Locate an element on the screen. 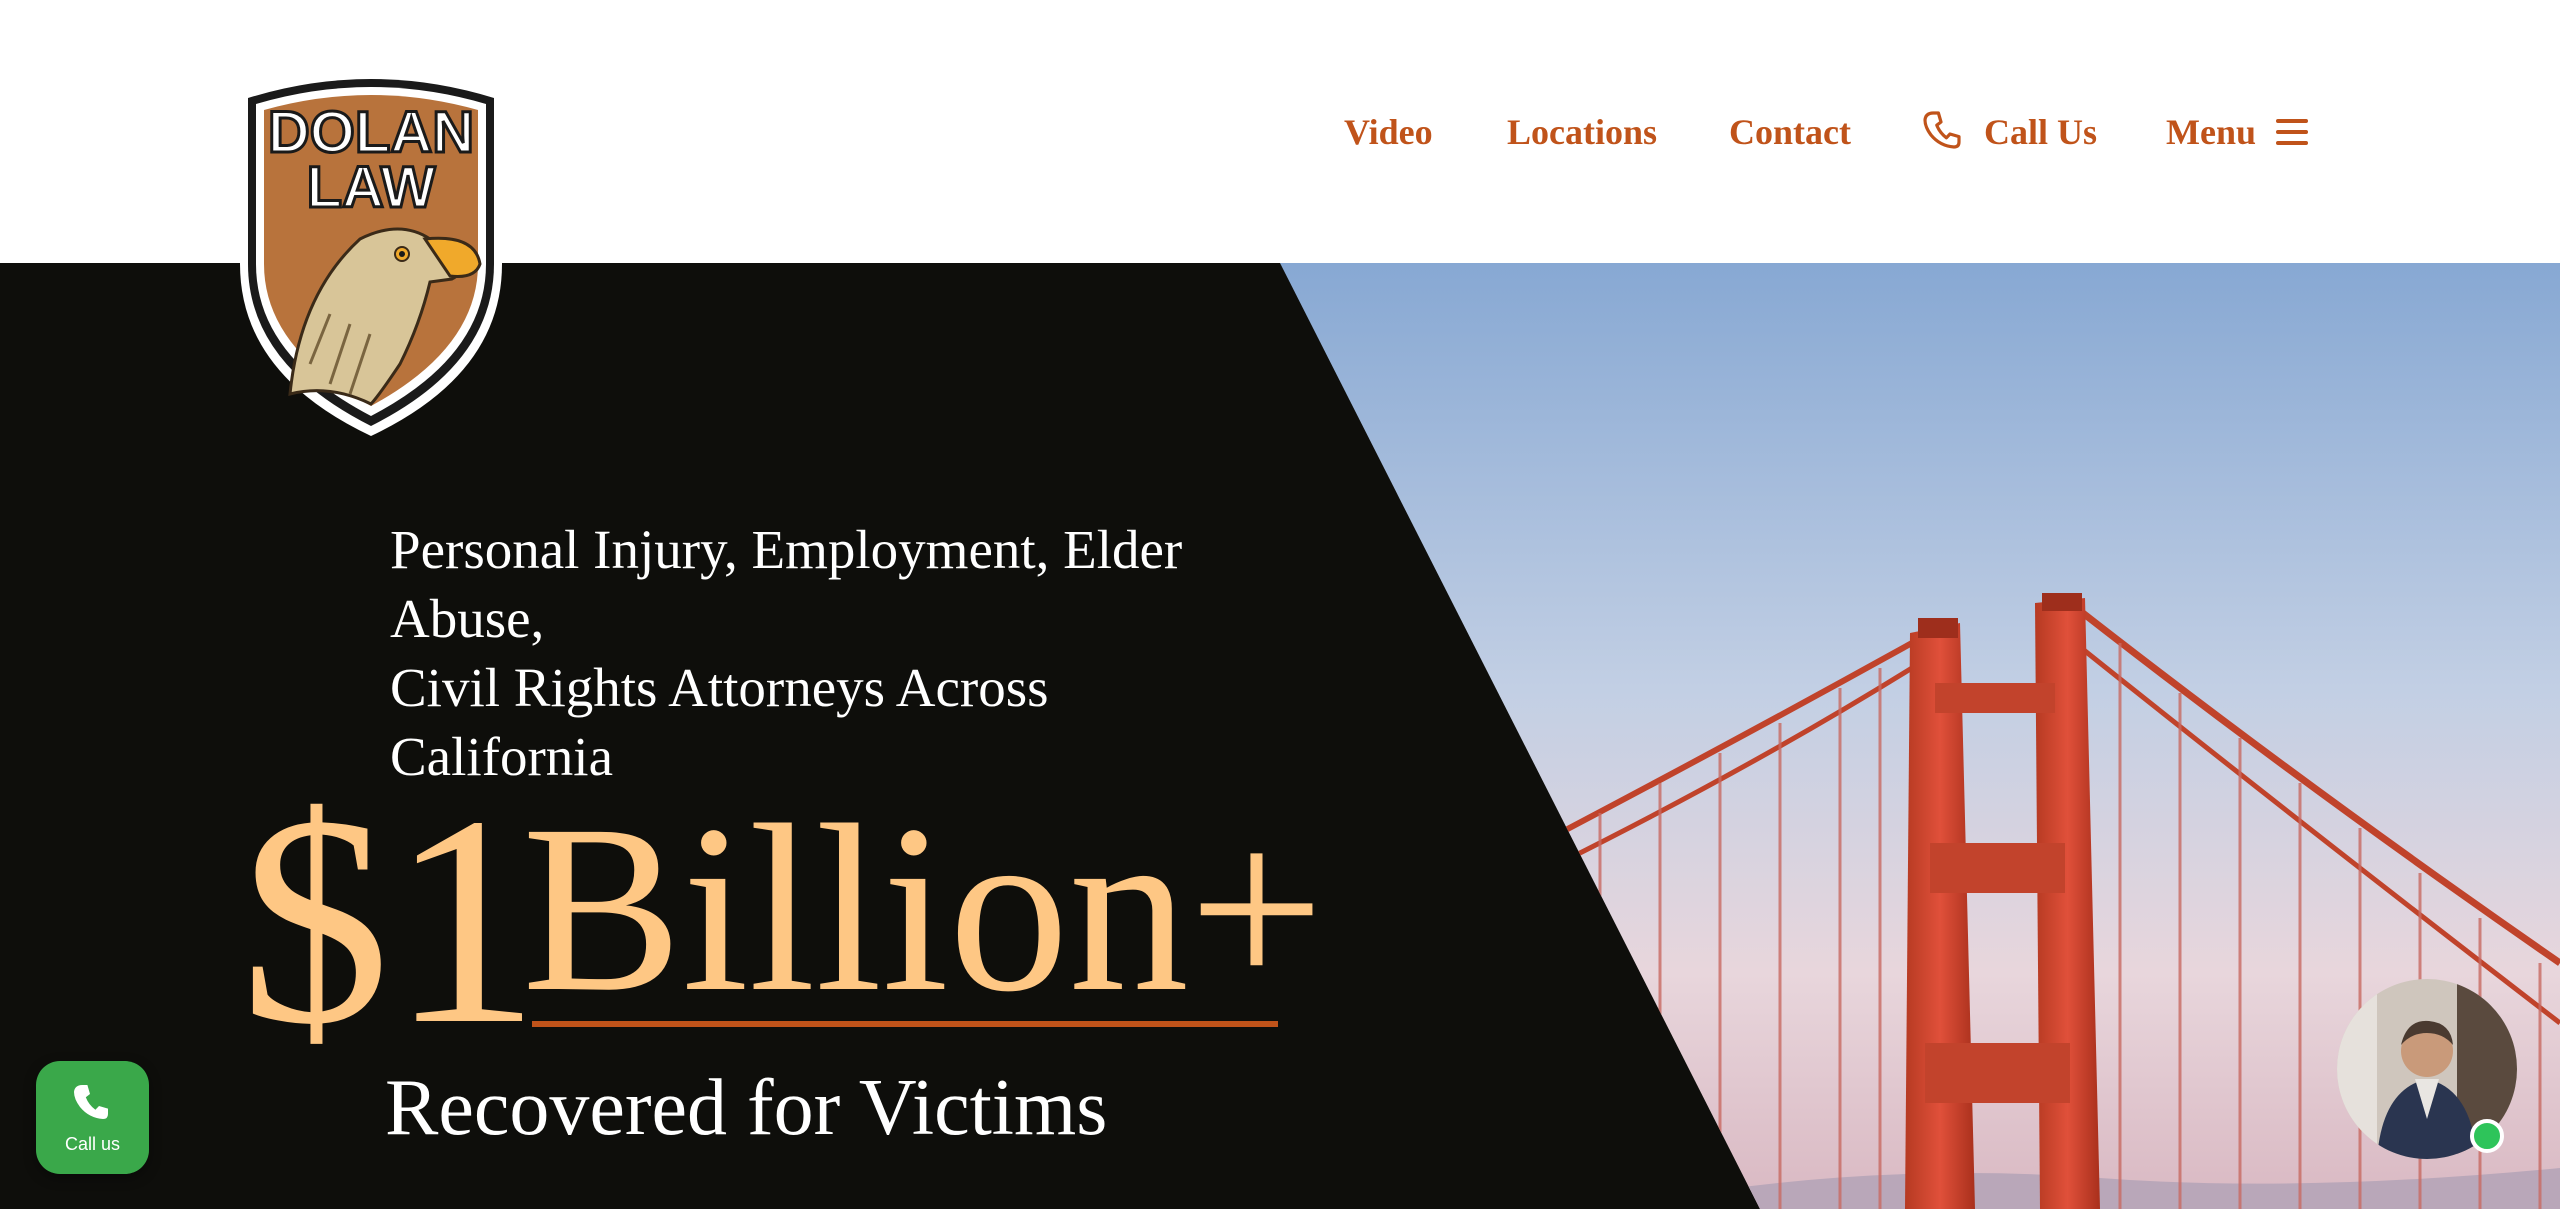 This screenshot has width=2560, height=1209. floating-call-button: Call us is located at coordinates (92, 1117).